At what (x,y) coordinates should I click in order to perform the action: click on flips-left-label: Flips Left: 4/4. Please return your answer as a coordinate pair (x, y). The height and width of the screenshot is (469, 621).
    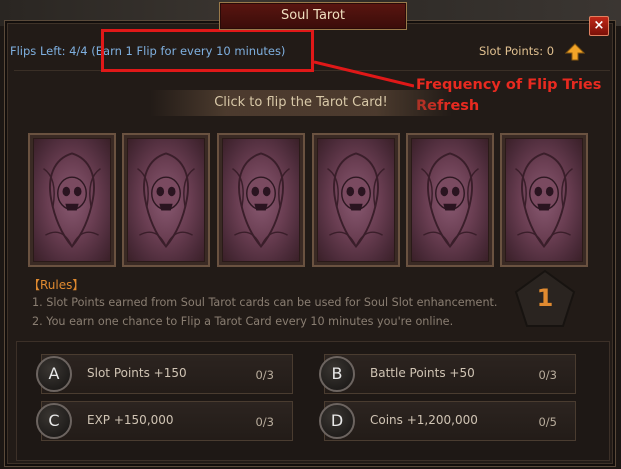
    Looking at the image, I should click on (49, 51).